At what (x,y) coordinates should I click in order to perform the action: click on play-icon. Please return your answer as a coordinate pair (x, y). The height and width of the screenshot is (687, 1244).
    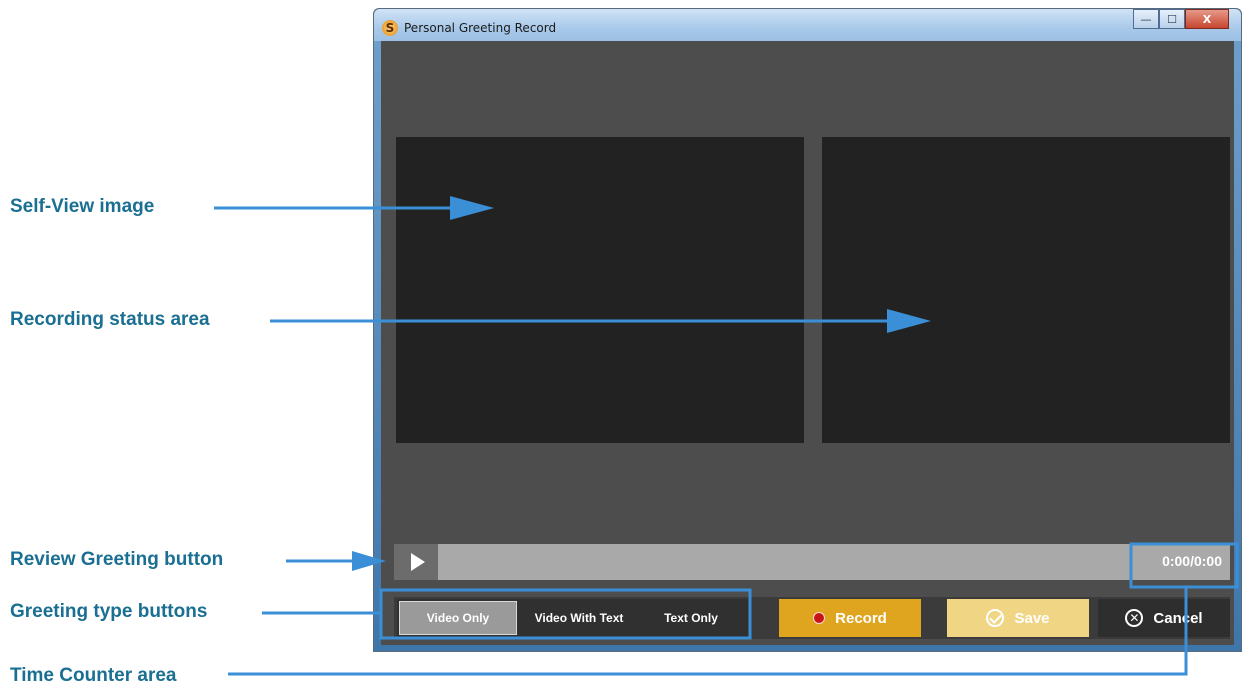
    Looking at the image, I should click on (417, 562).